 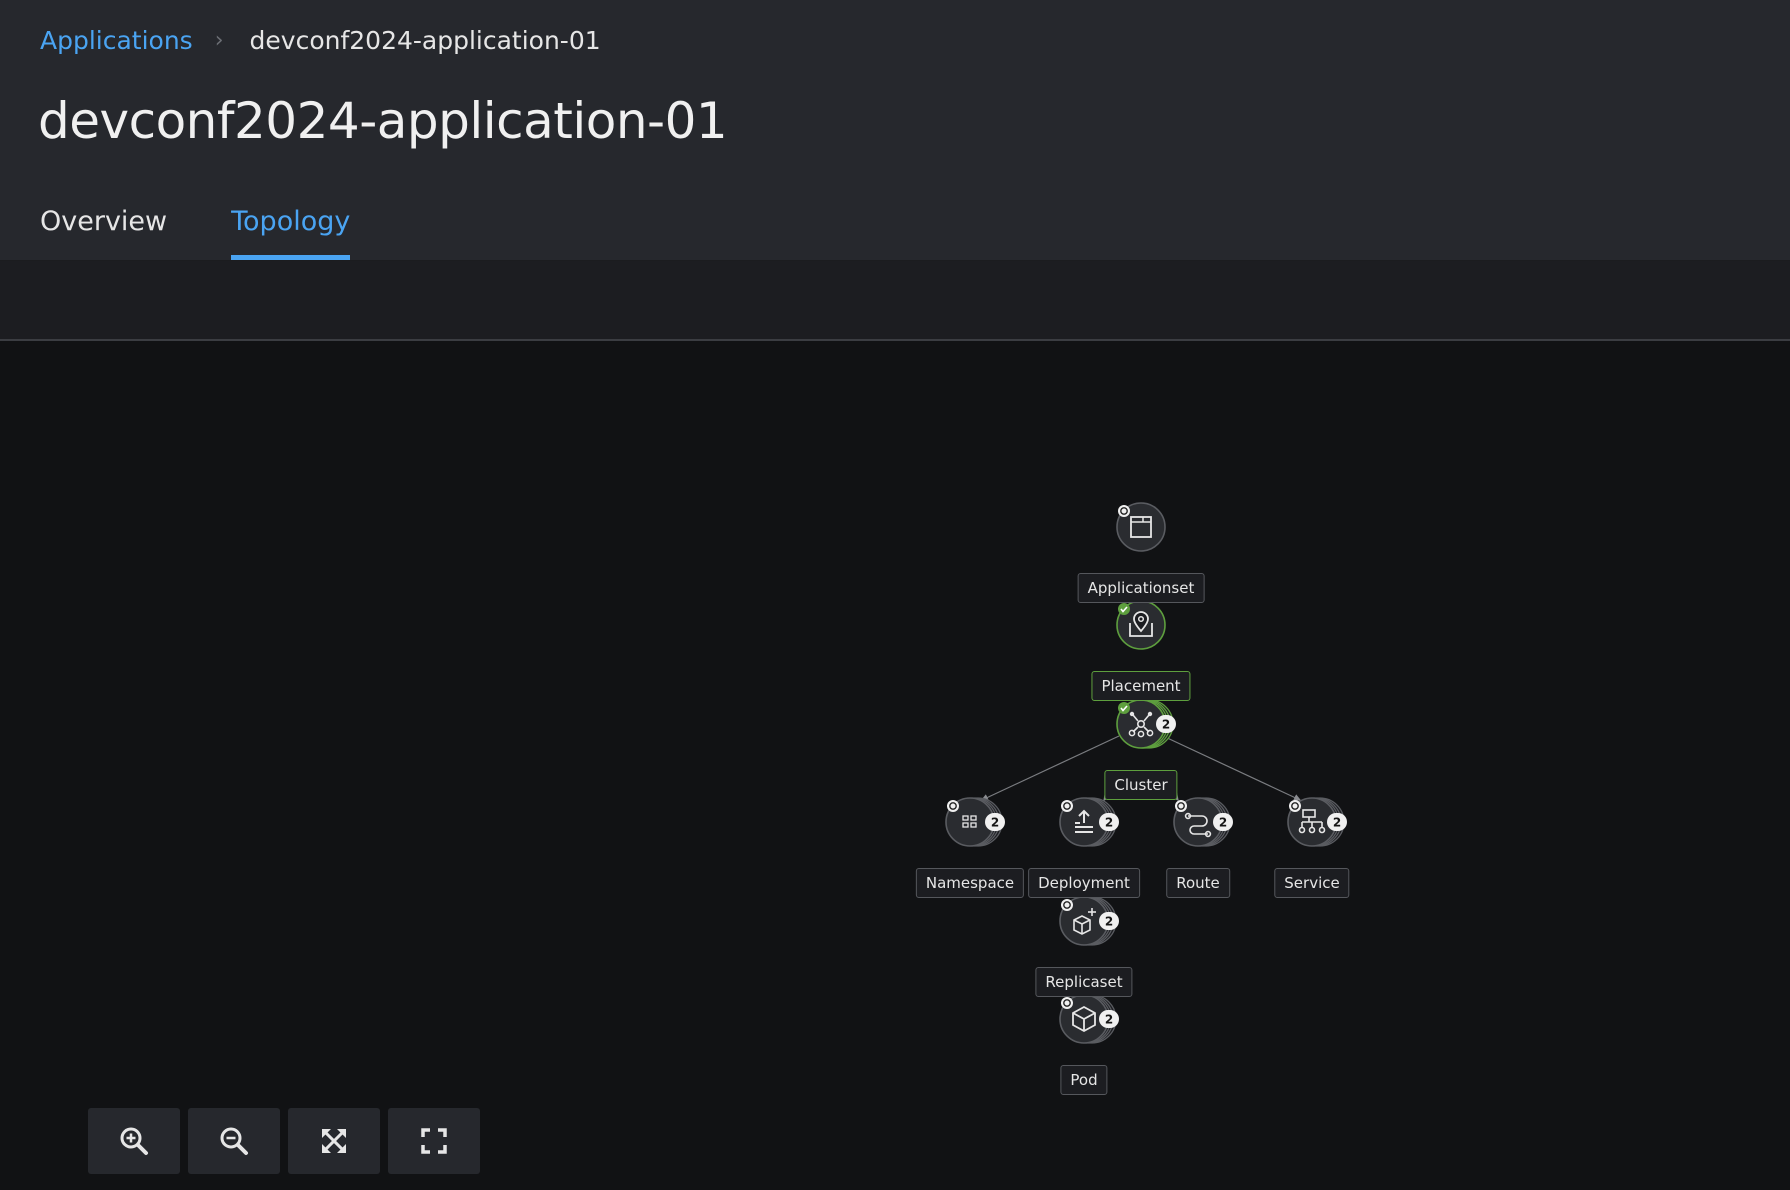 I want to click on expand-icon, so click(x=434, y=1141).